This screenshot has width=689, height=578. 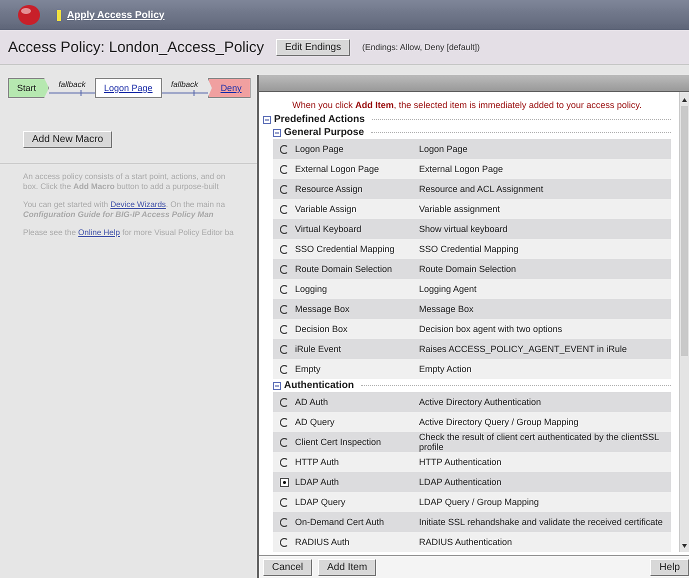 What do you see at coordinates (464, 229) in the screenshot?
I see `action-description: Show virtual keyboard` at bounding box center [464, 229].